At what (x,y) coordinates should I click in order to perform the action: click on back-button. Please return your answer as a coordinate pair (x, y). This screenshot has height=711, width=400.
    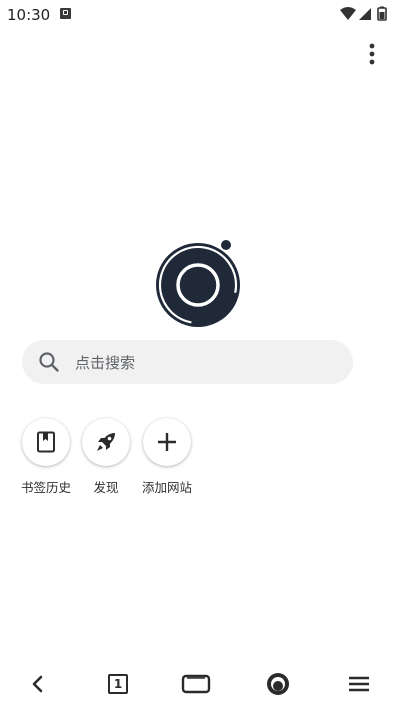
    Looking at the image, I should click on (38, 684).